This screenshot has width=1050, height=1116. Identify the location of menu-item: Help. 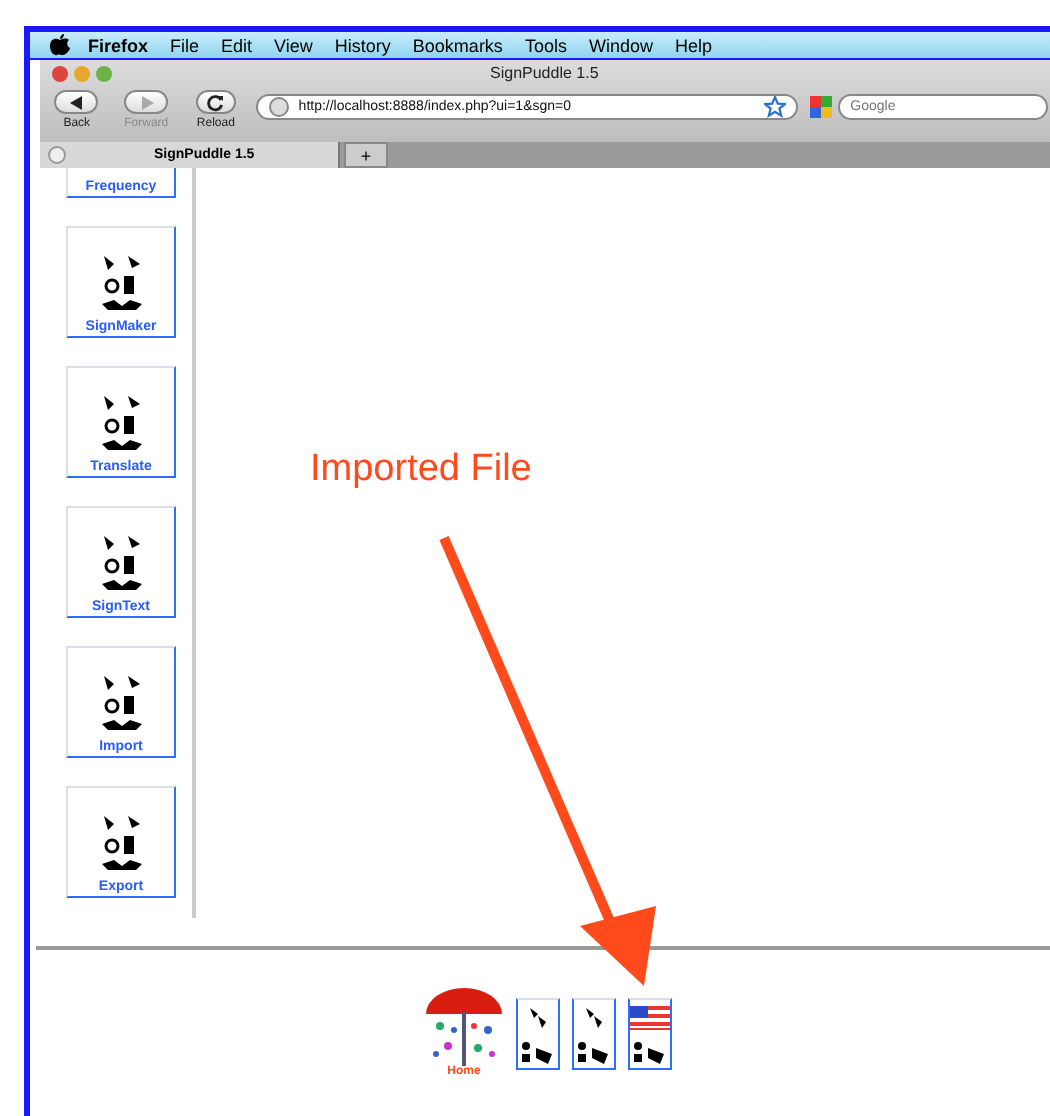
(693, 45).